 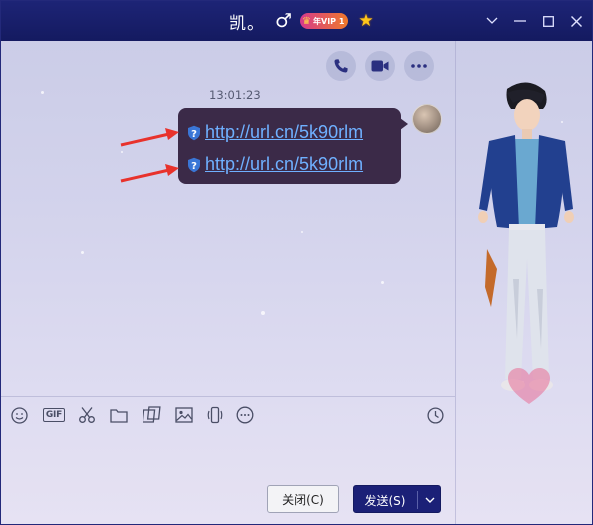 I want to click on image-icon, so click(x=184, y=415).